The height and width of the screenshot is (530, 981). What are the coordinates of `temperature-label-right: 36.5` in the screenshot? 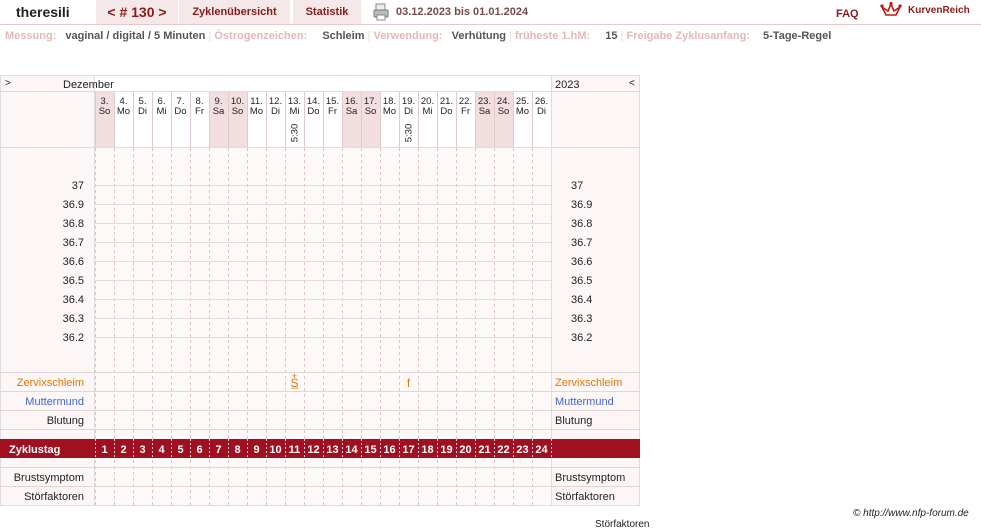 It's located at (581, 281).